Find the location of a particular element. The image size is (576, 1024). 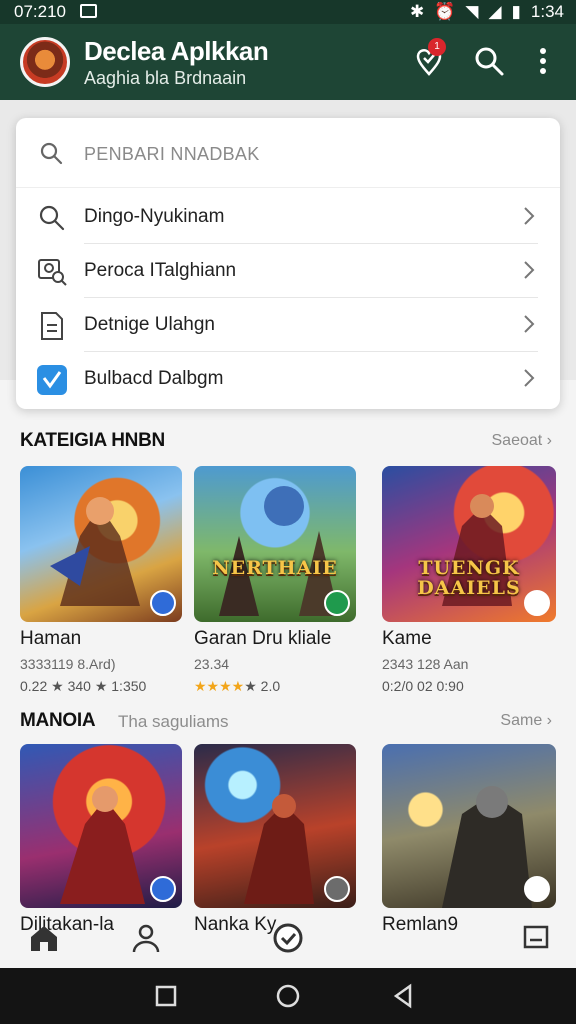

search-suggestion-item: Peroca ITalghiann is located at coordinates (288, 271).